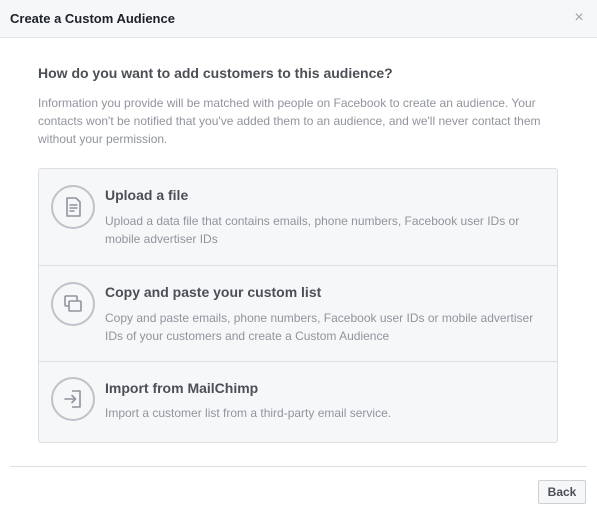 This screenshot has height=516, width=597. I want to click on import-icon, so click(73, 399).